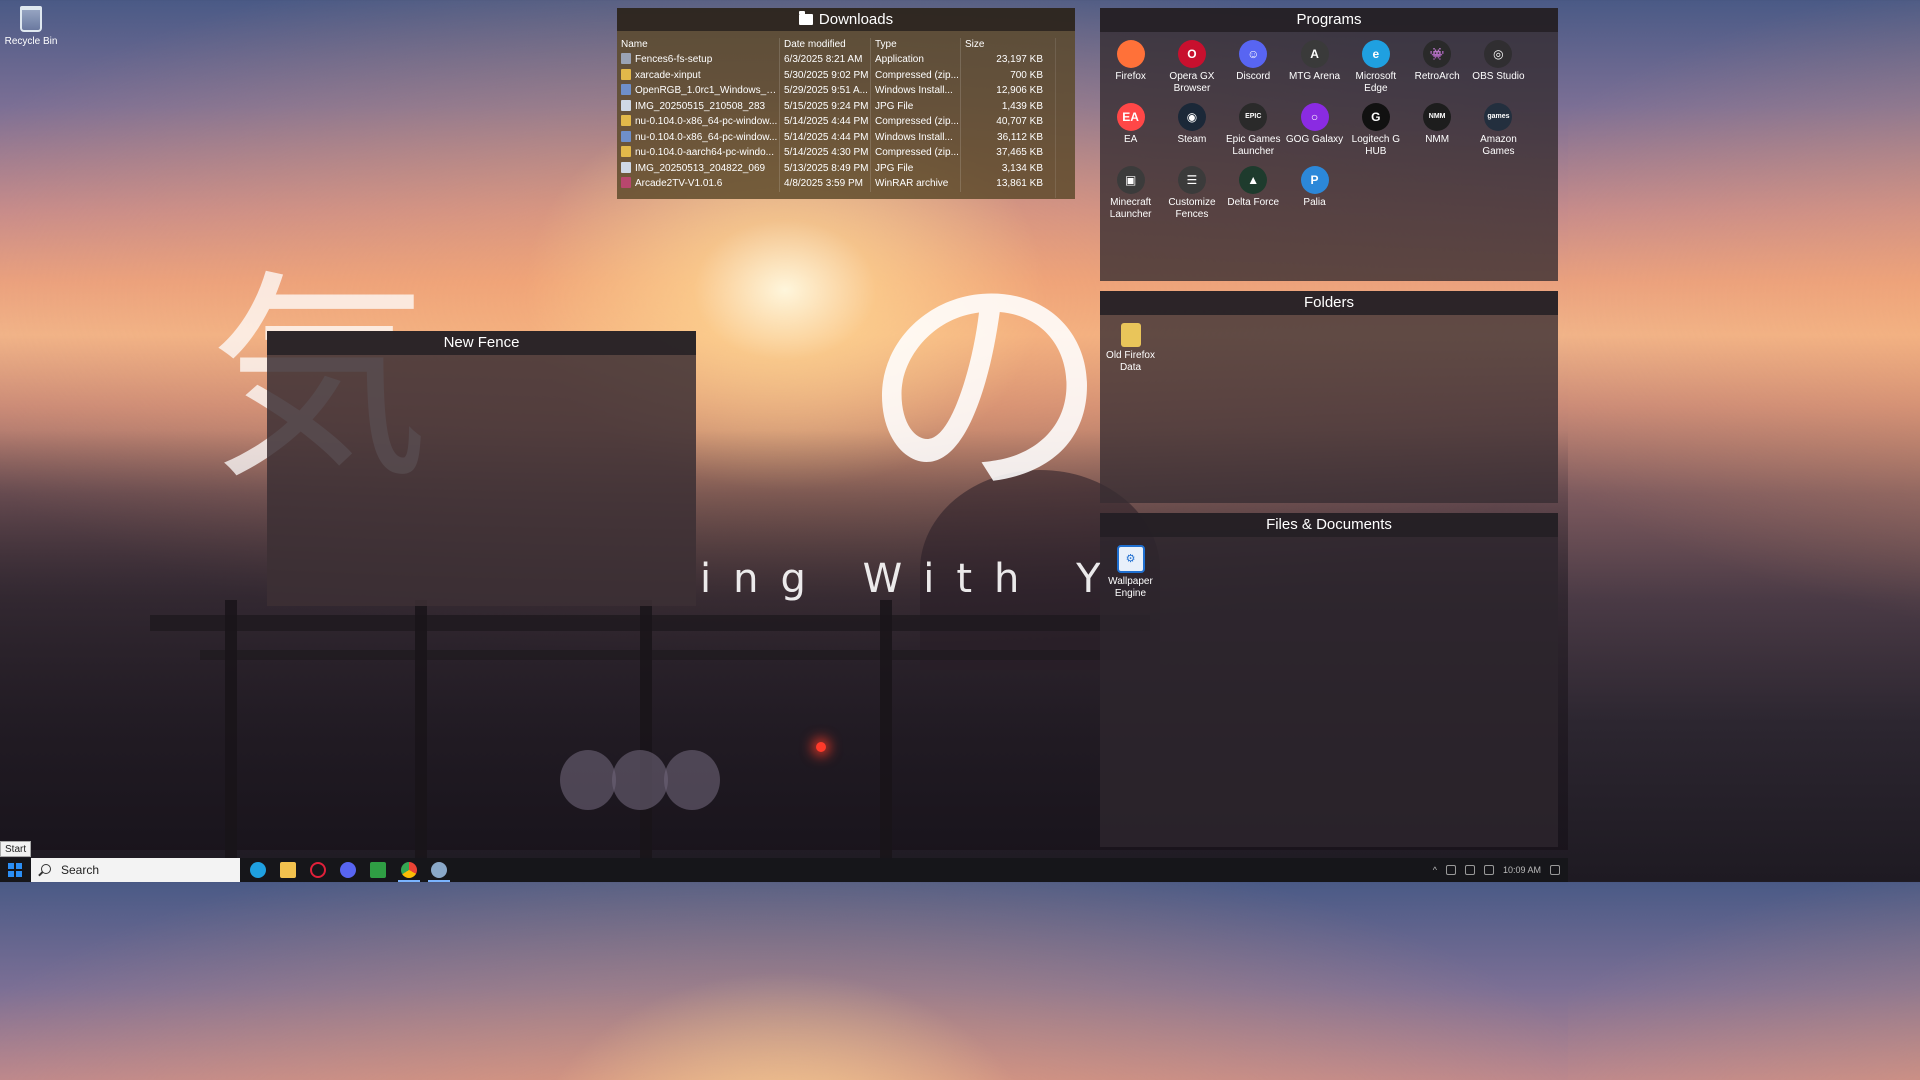 The height and width of the screenshot is (1080, 1920). Describe the element at coordinates (1488, 870) in the screenshot. I see `display-icon` at that location.